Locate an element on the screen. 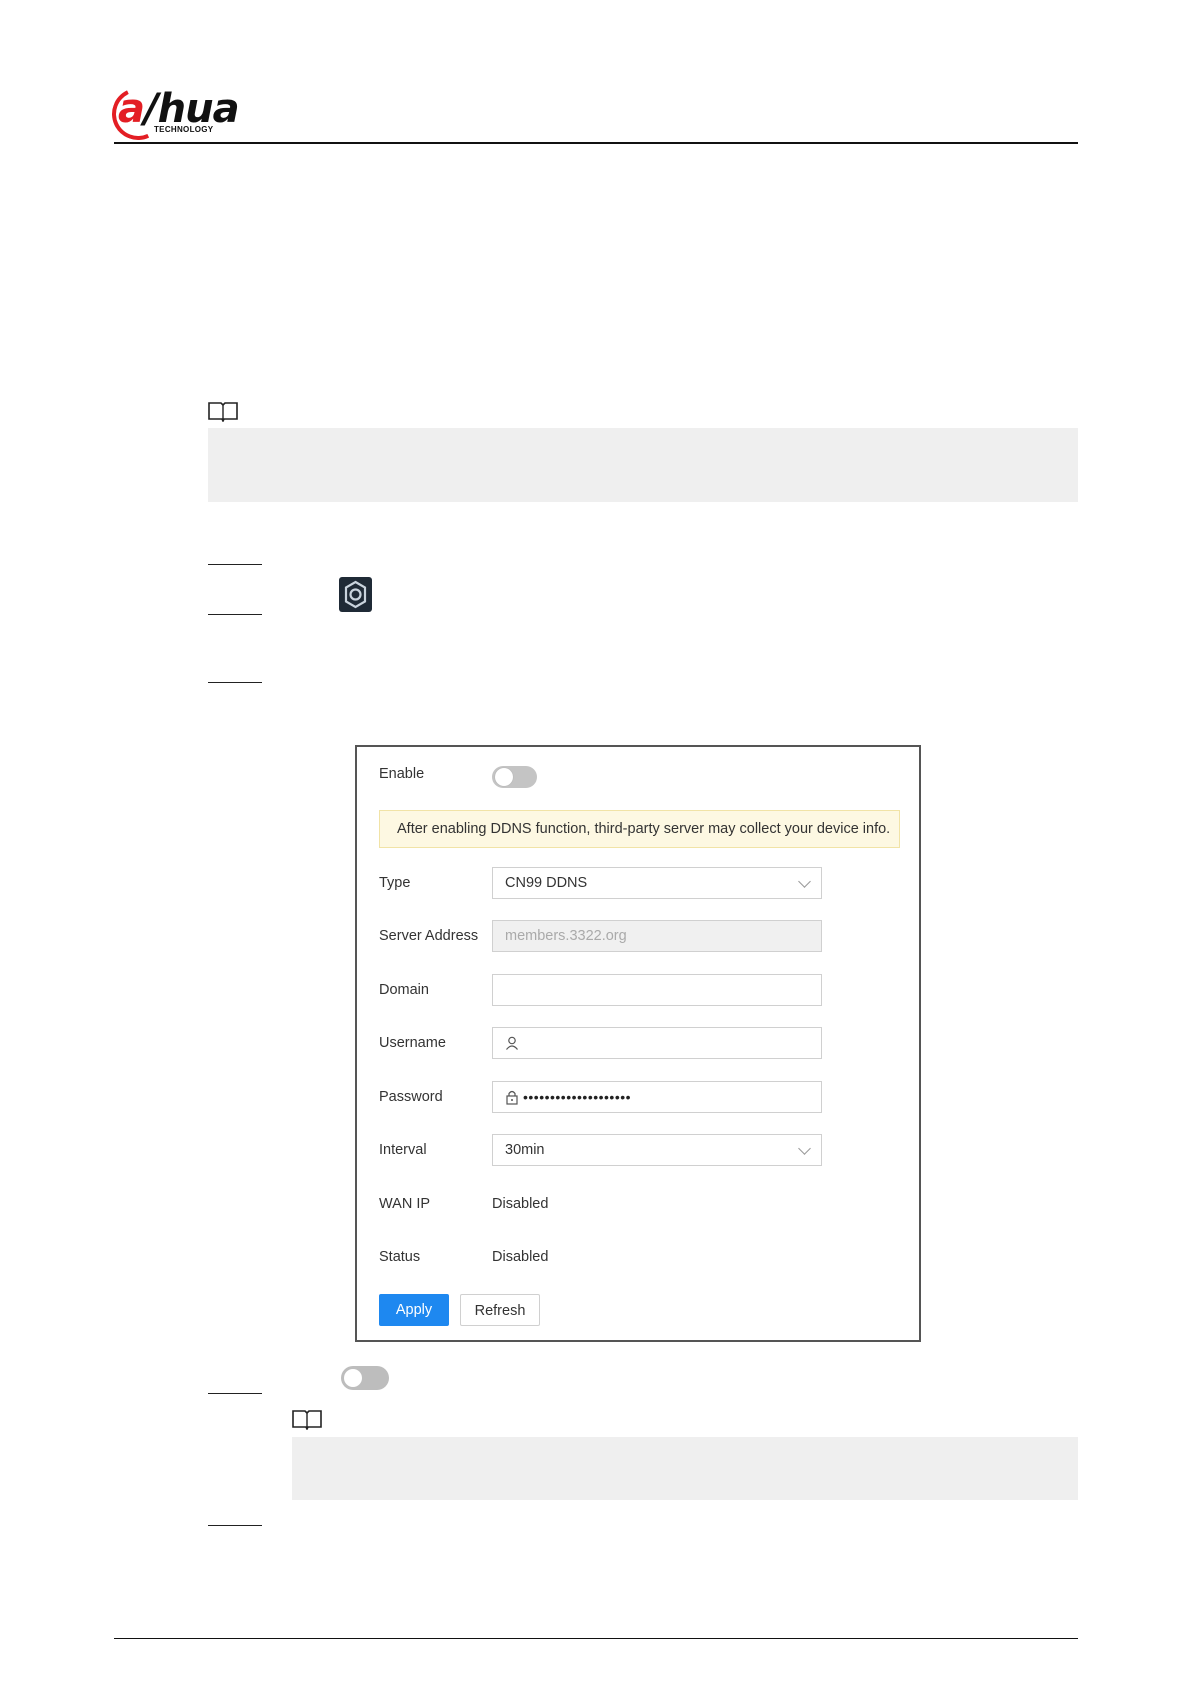  wan-ip-value: Disabled is located at coordinates (520, 1204).